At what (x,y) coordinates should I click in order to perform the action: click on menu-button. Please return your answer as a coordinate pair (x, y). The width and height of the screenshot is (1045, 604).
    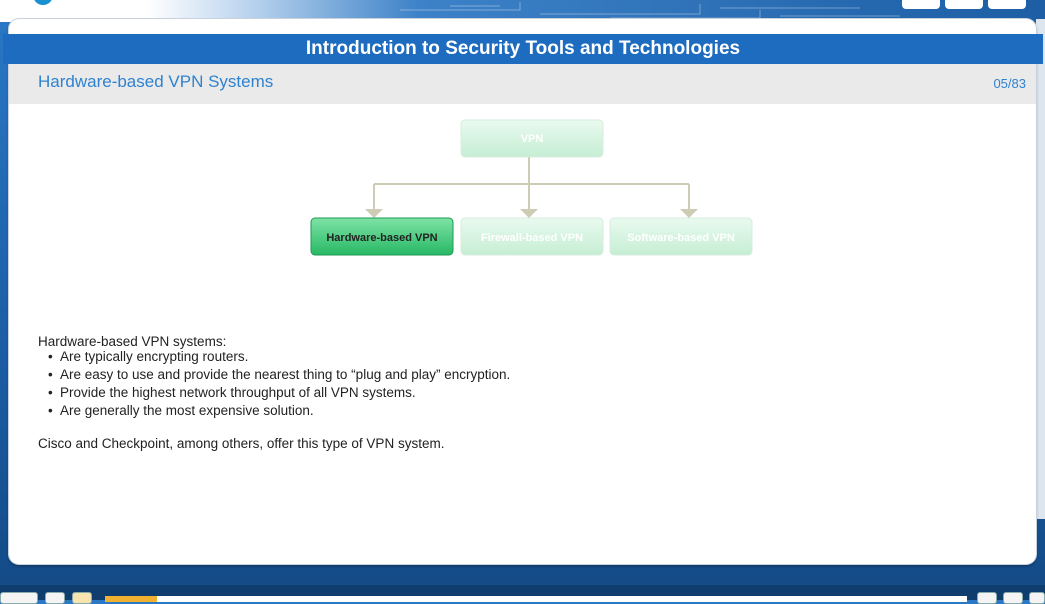
    Looking at the image, I should click on (19, 598).